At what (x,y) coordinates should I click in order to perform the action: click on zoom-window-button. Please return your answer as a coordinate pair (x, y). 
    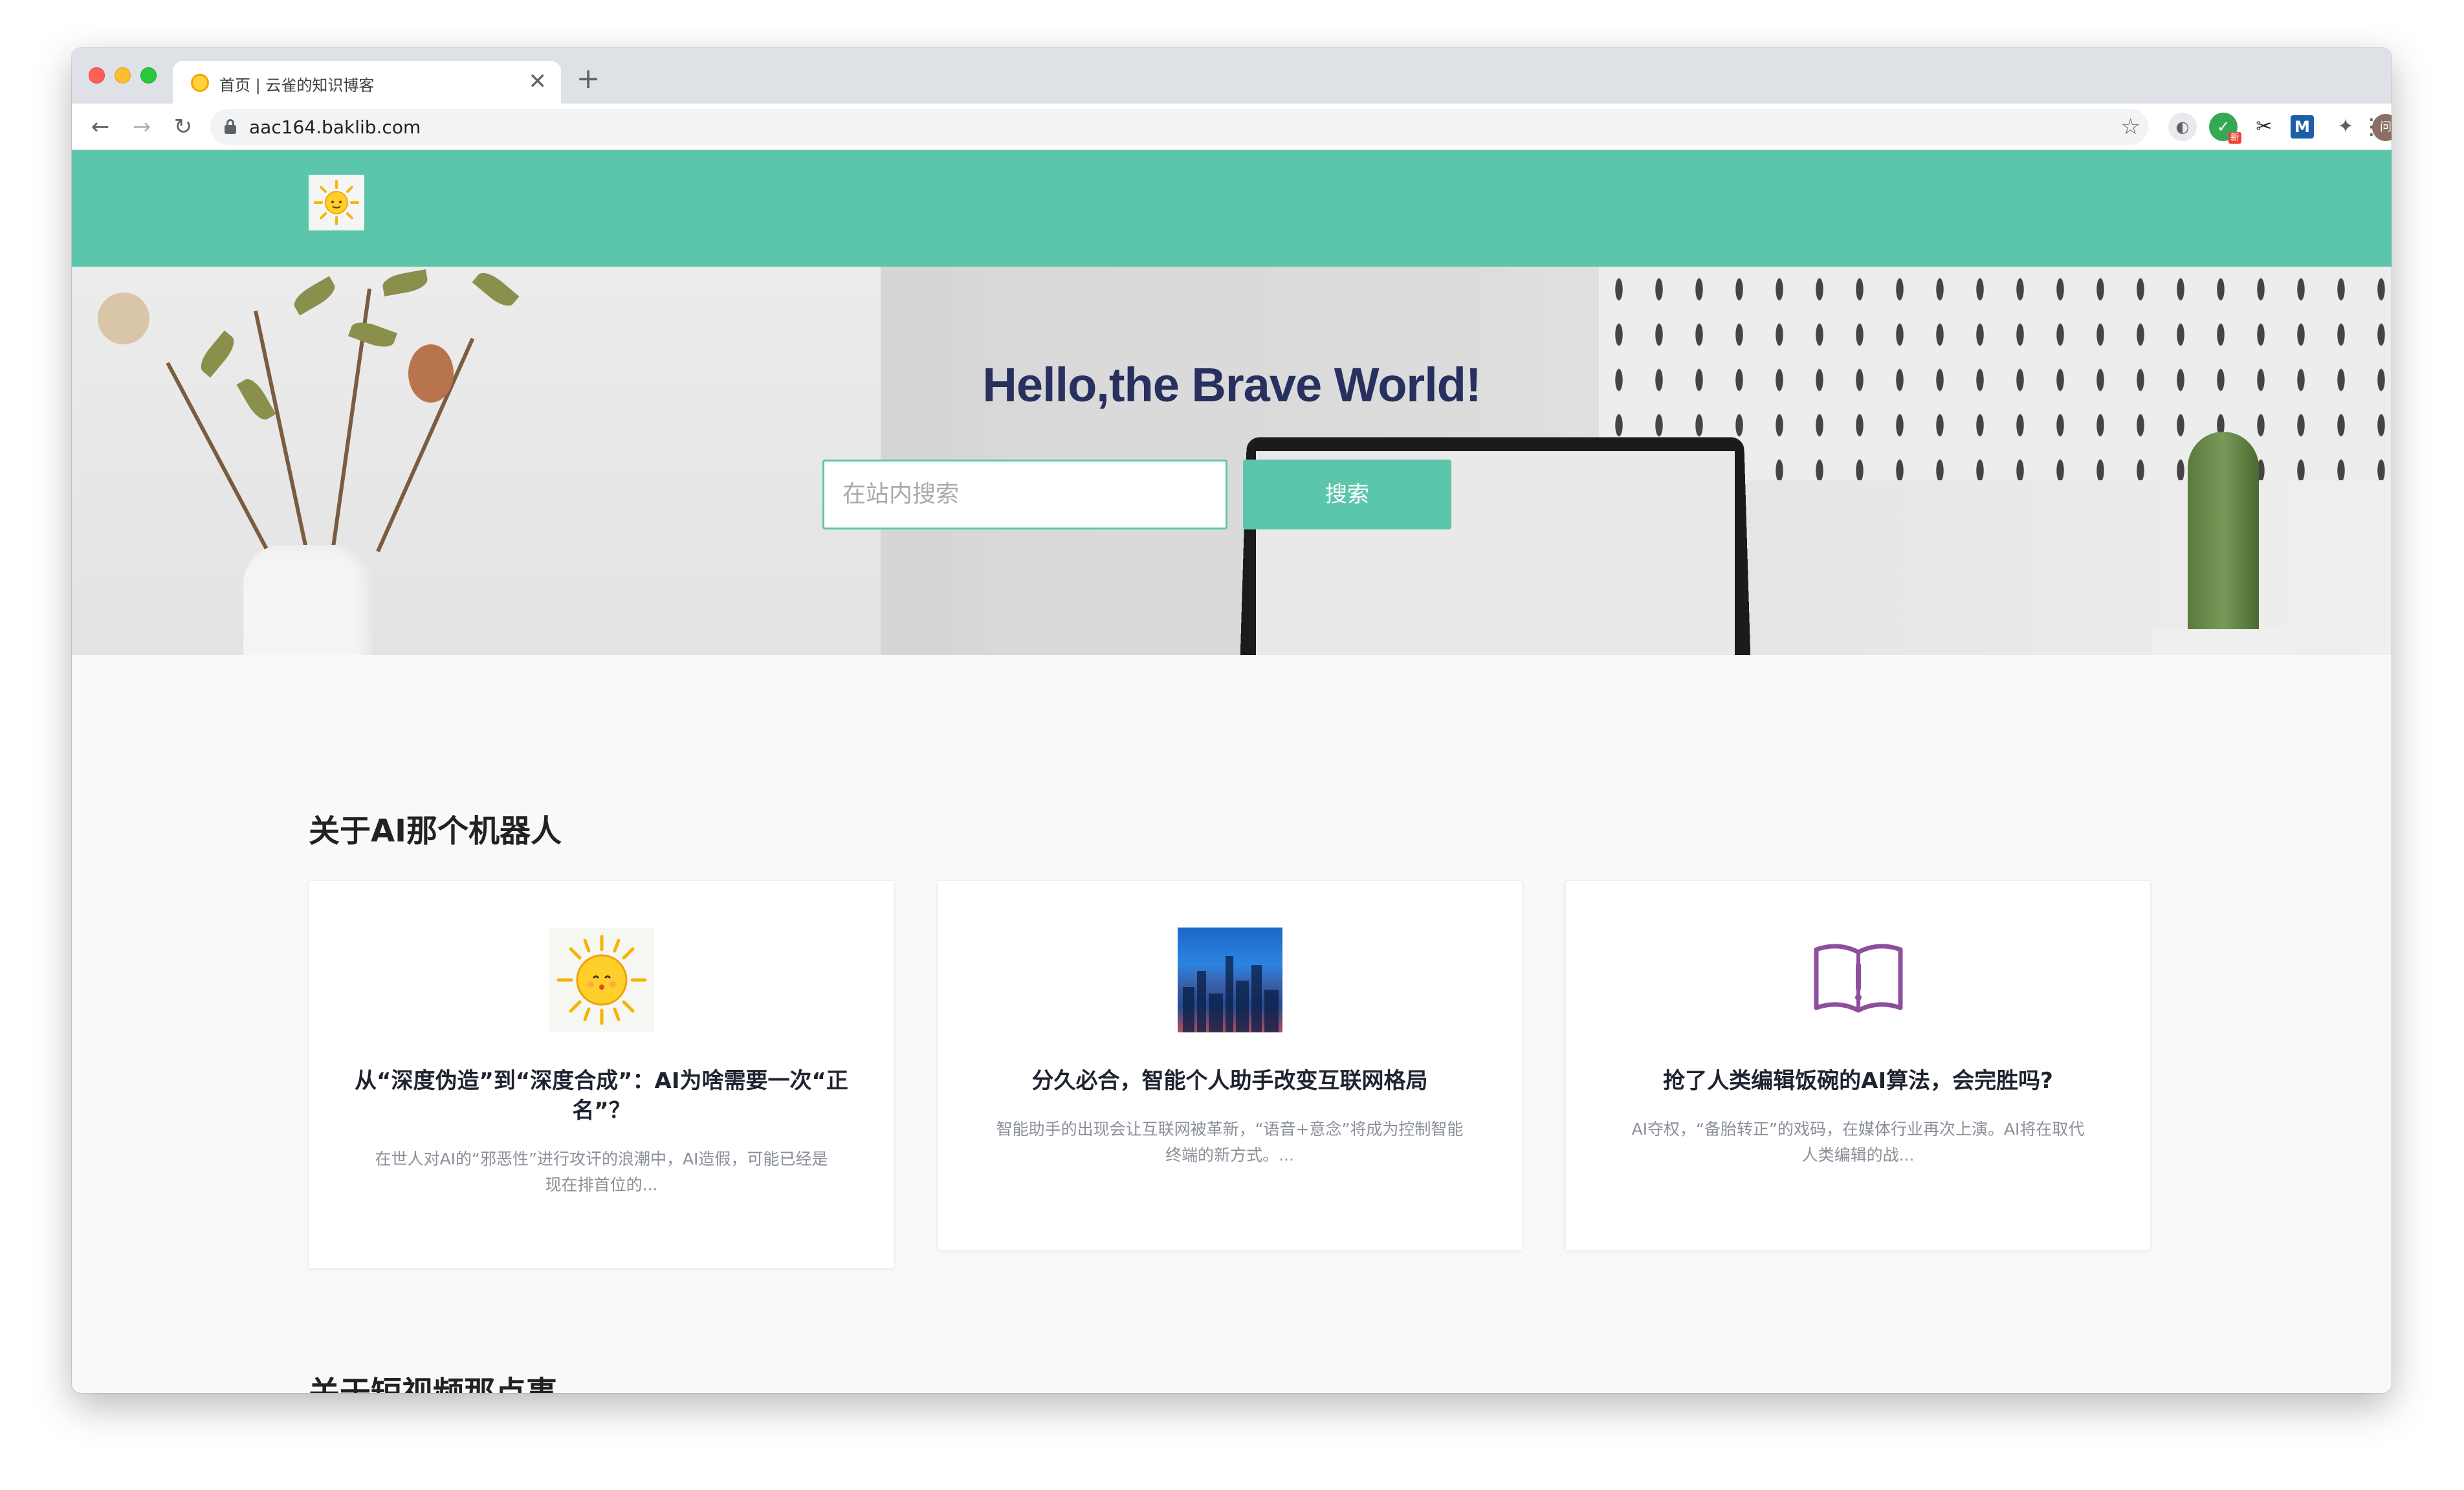
    Looking at the image, I should click on (148, 75).